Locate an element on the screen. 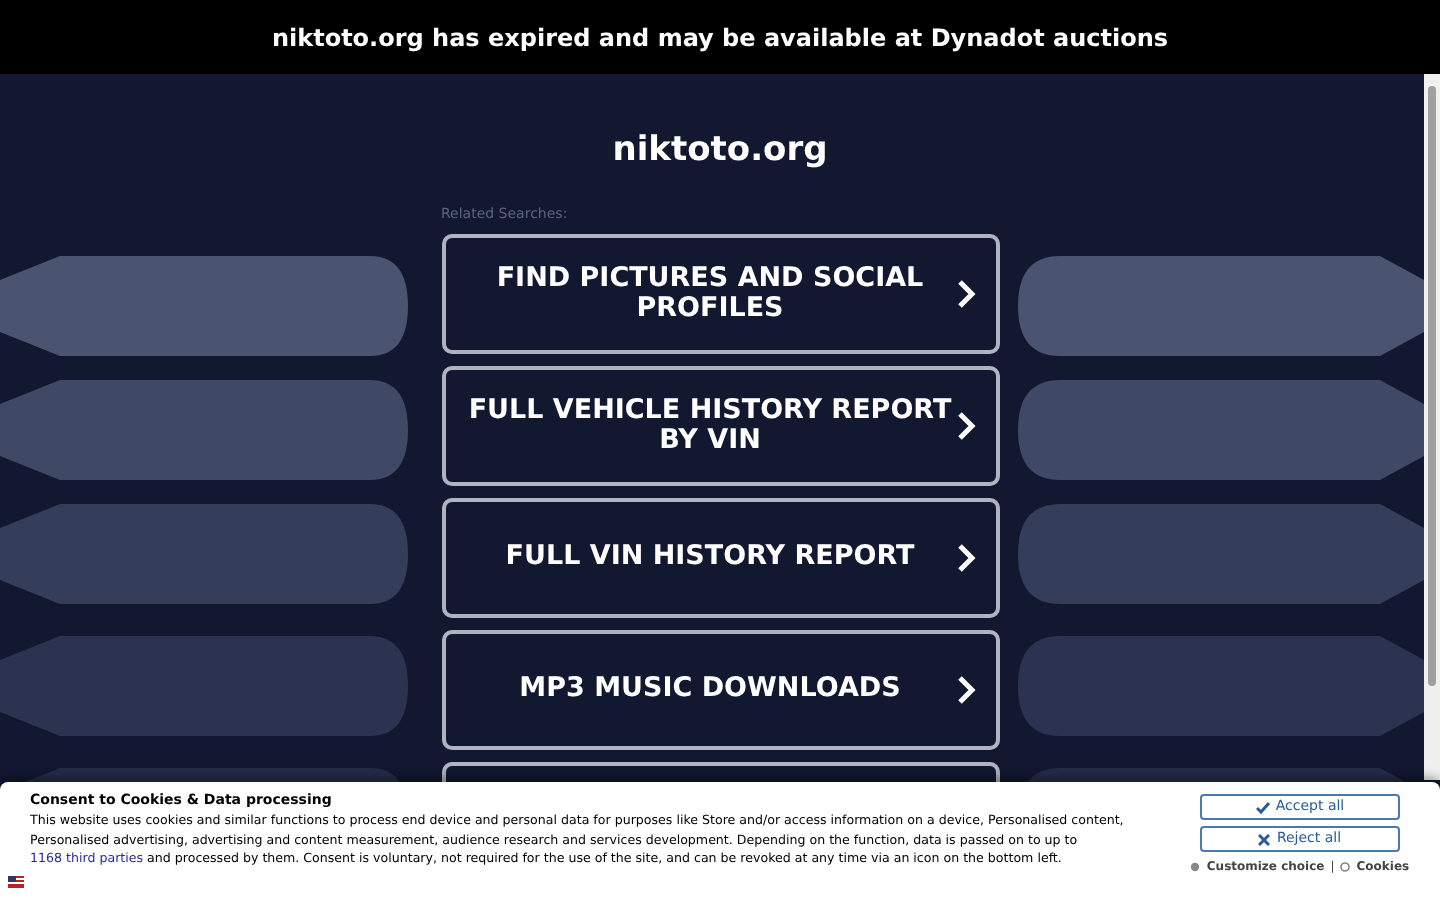 Image resolution: width=1440 pixels, height=900 pixels. search-link: FULL VIN HISTORY REPORT is located at coordinates (720, 557).